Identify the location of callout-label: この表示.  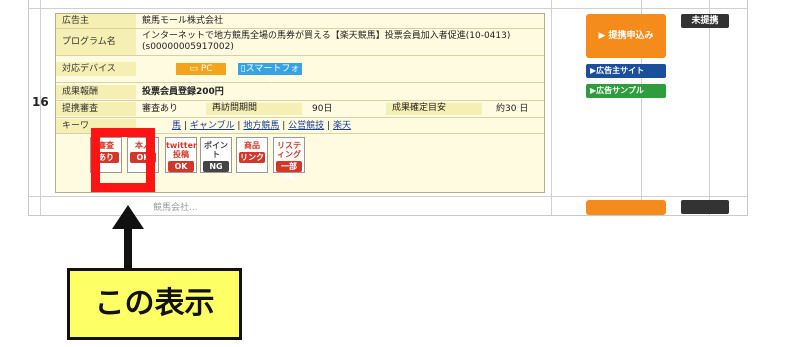
(154, 304).